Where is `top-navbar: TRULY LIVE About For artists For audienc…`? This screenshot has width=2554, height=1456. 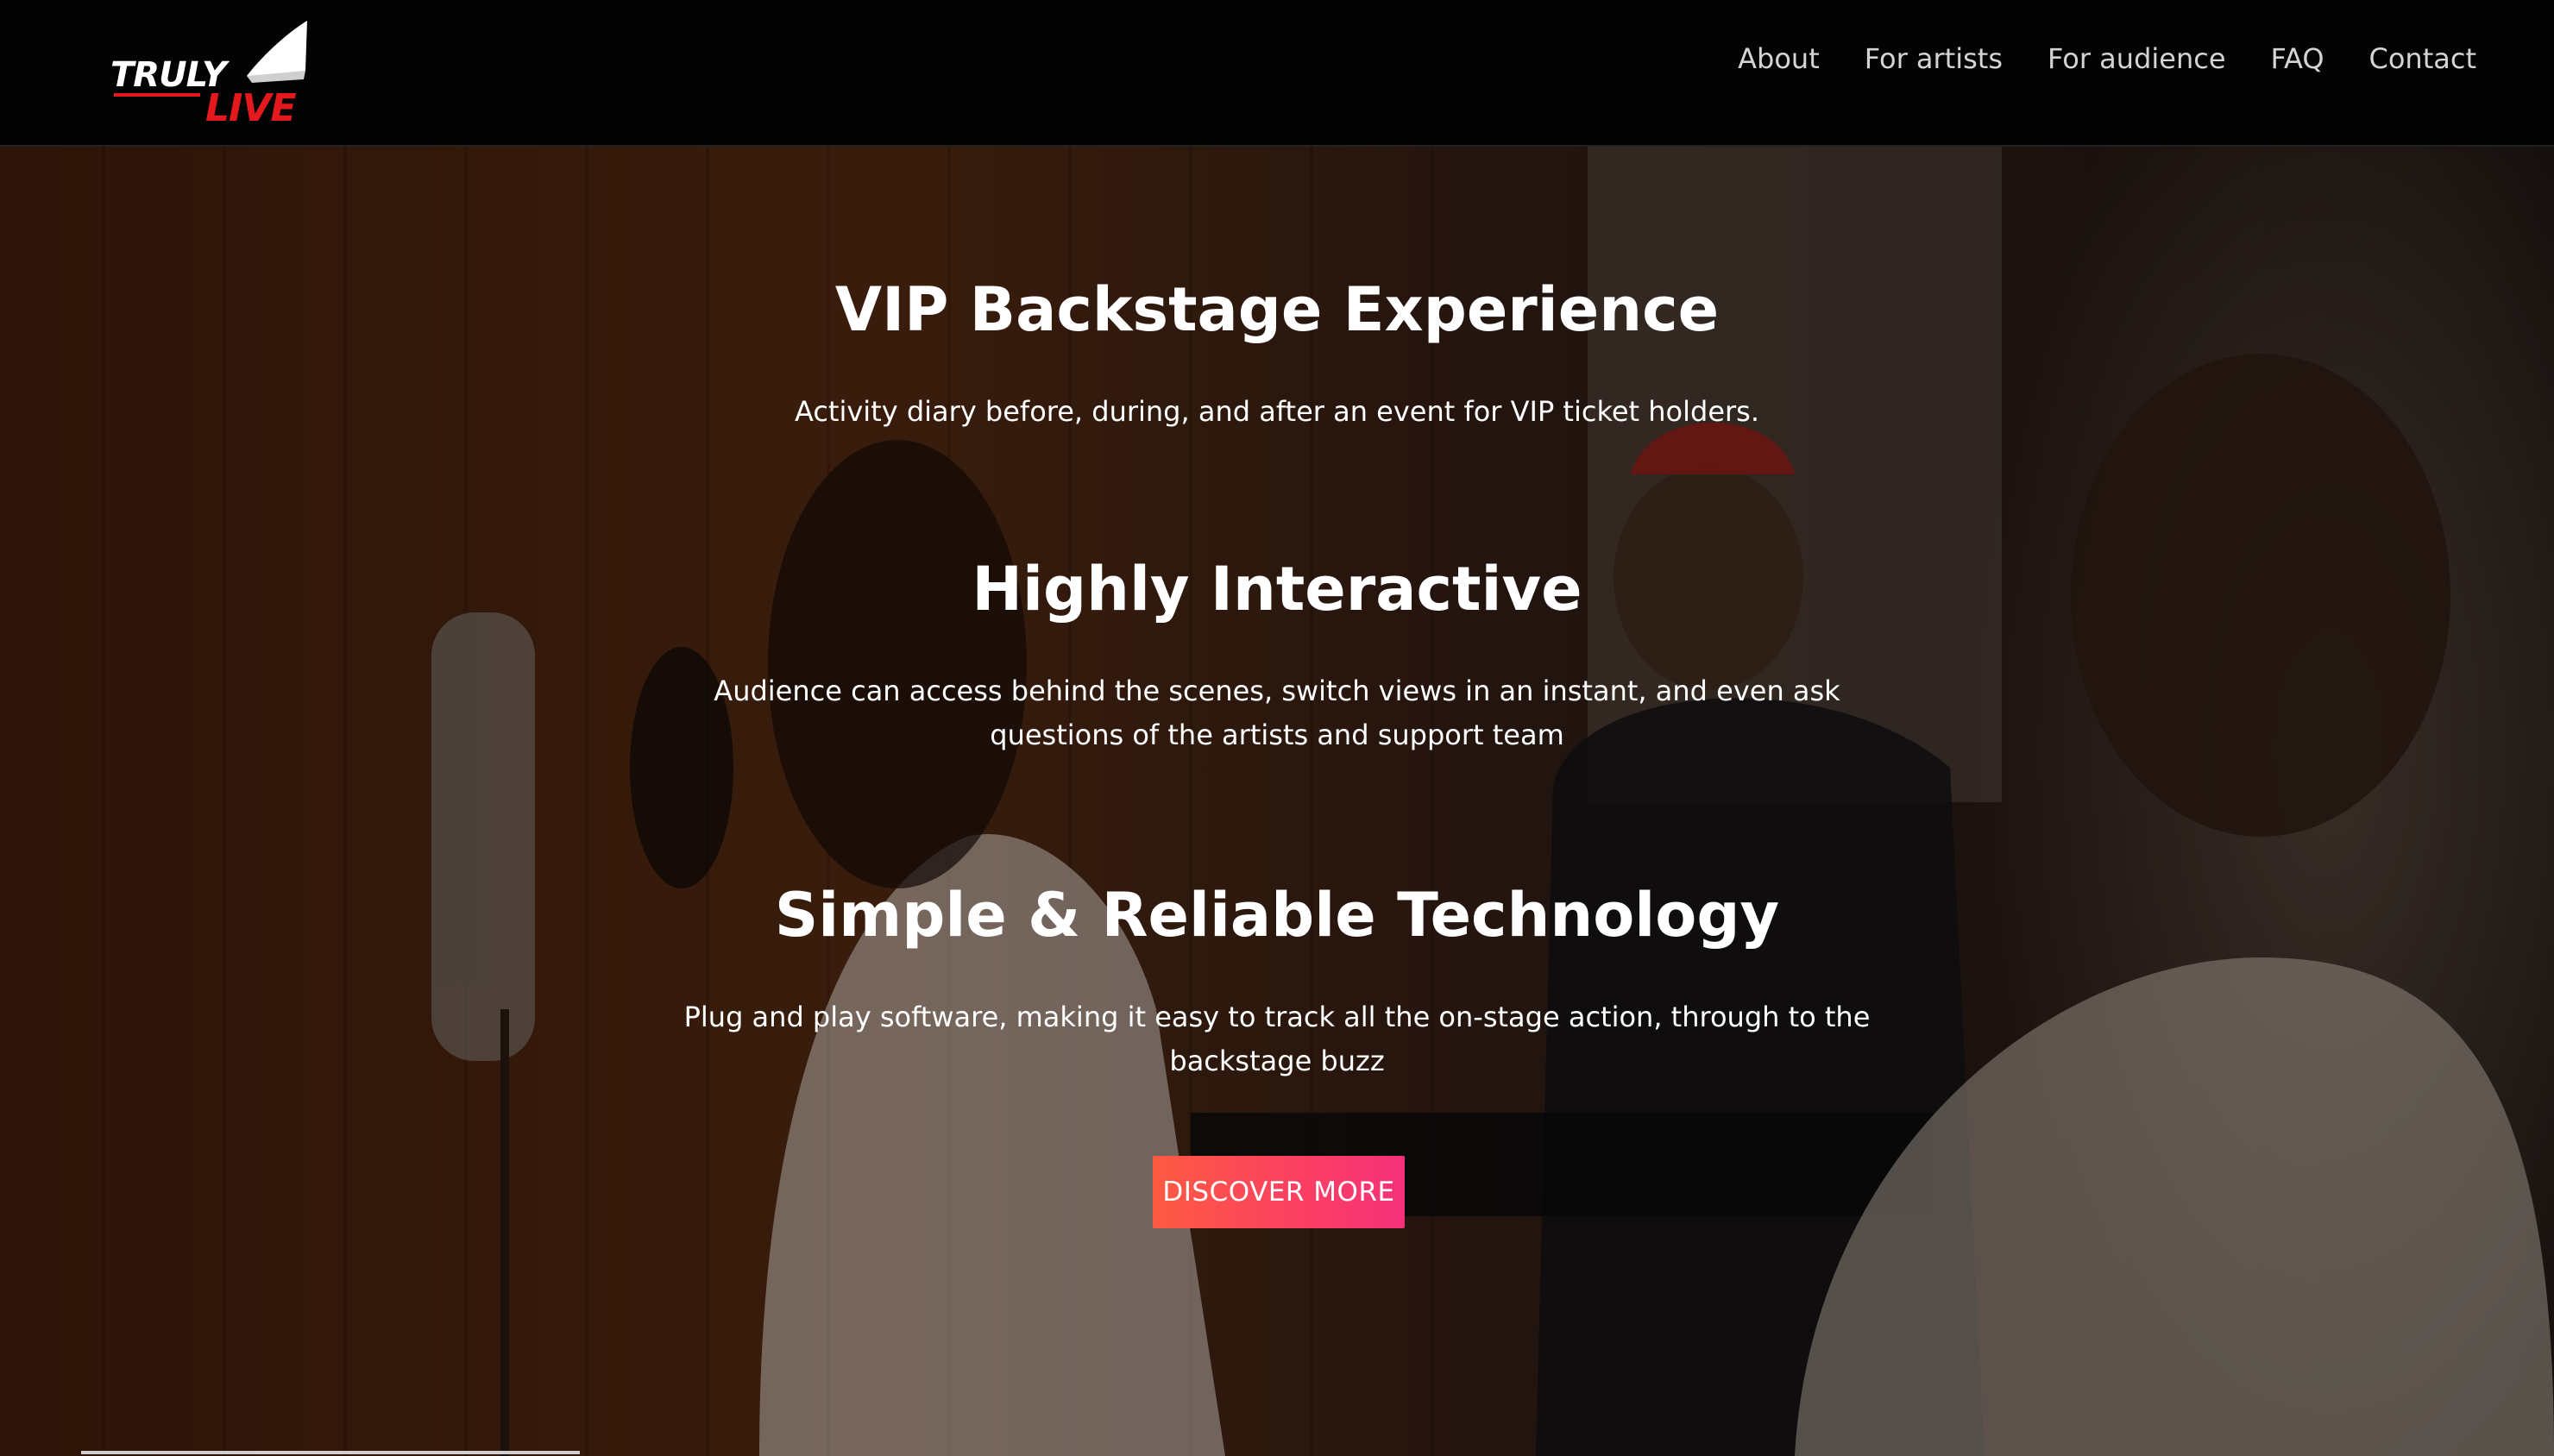 top-navbar: TRULY LIVE About For artists For audienc… is located at coordinates (1277, 73).